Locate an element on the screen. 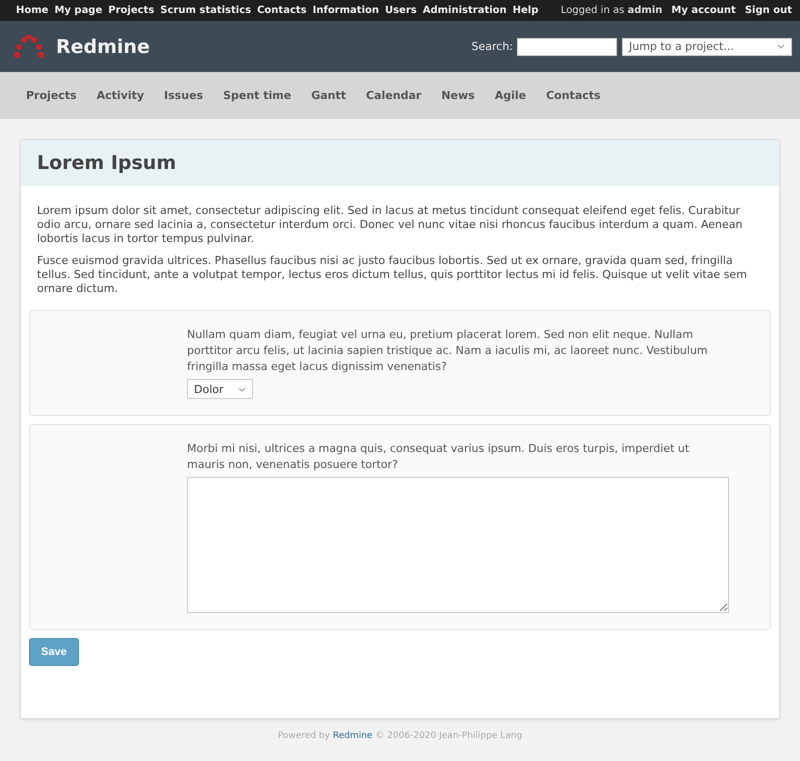 This screenshot has height=761, width=800. main-menu-tab: Gantt is located at coordinates (328, 95).